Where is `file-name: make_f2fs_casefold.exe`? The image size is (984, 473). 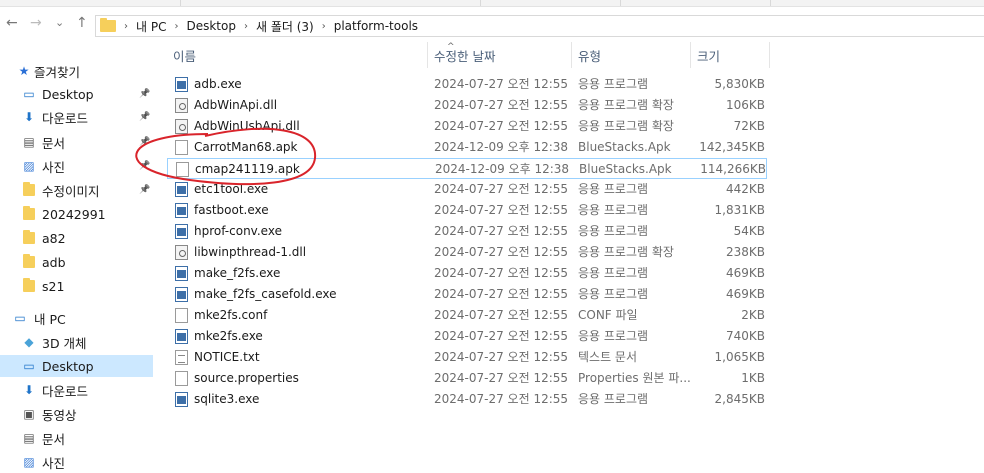 file-name: make_f2fs_casefold.exe is located at coordinates (265, 294).